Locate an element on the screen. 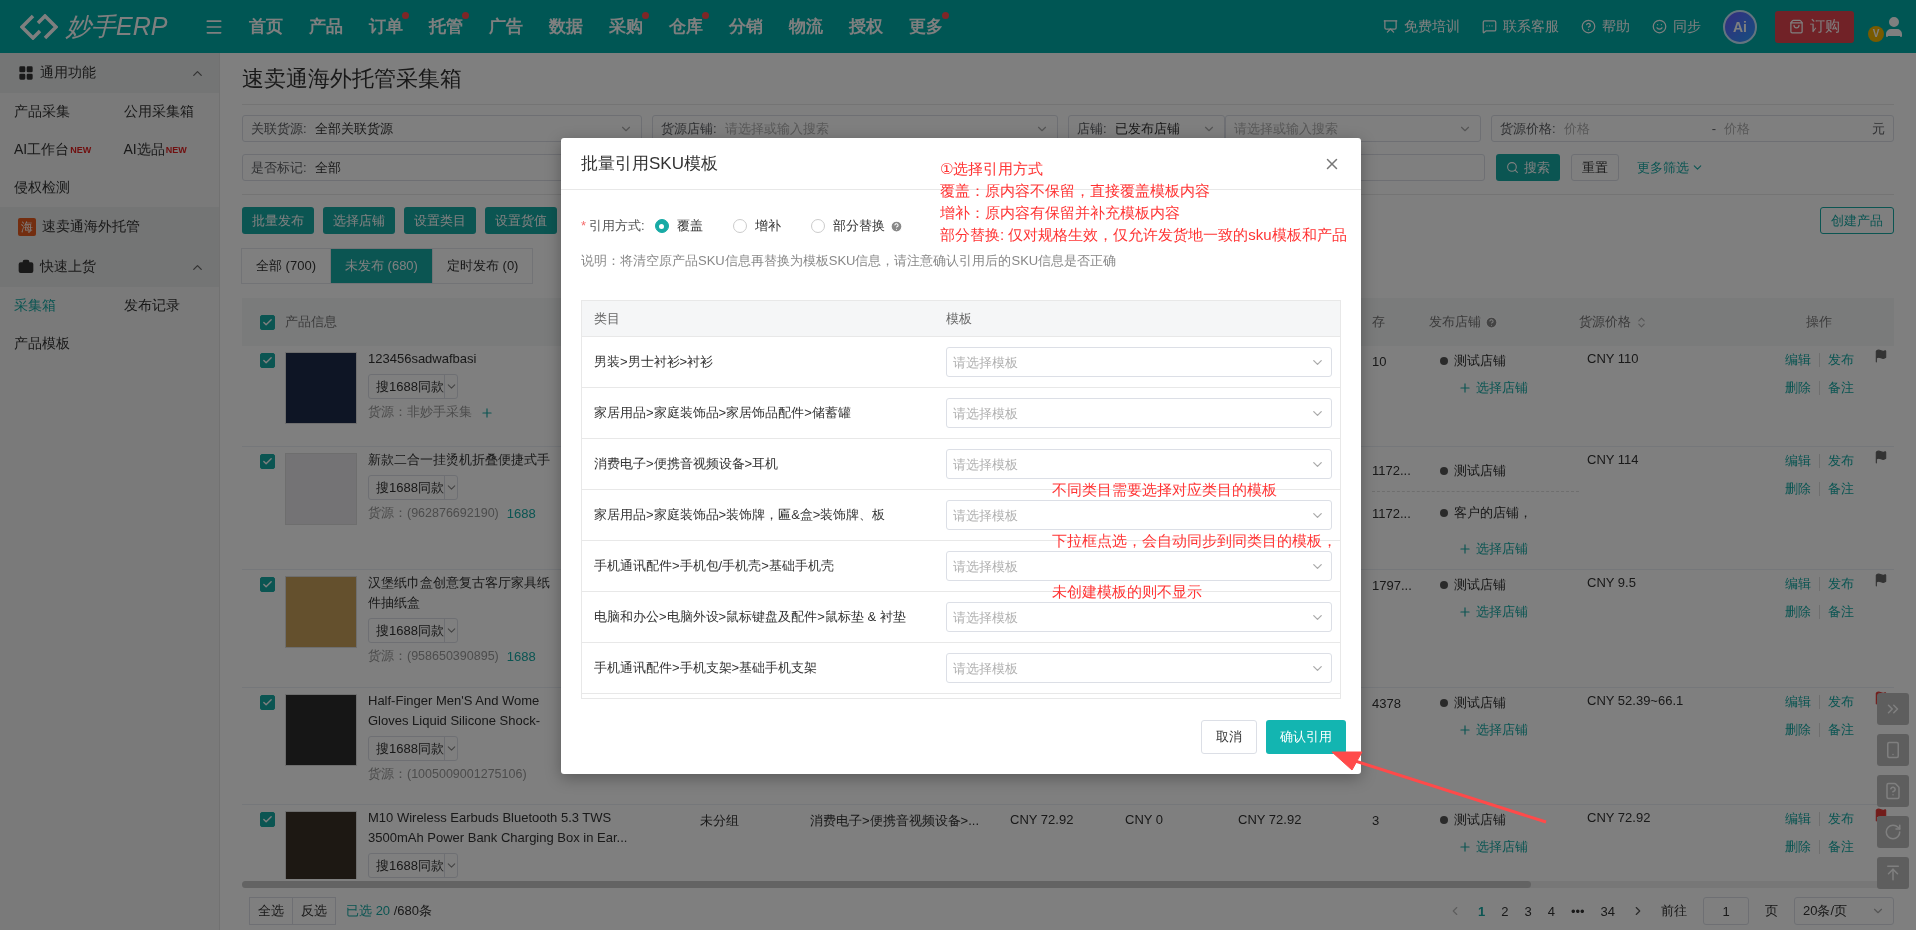  column-header: 产品信息 is located at coordinates (311, 322).